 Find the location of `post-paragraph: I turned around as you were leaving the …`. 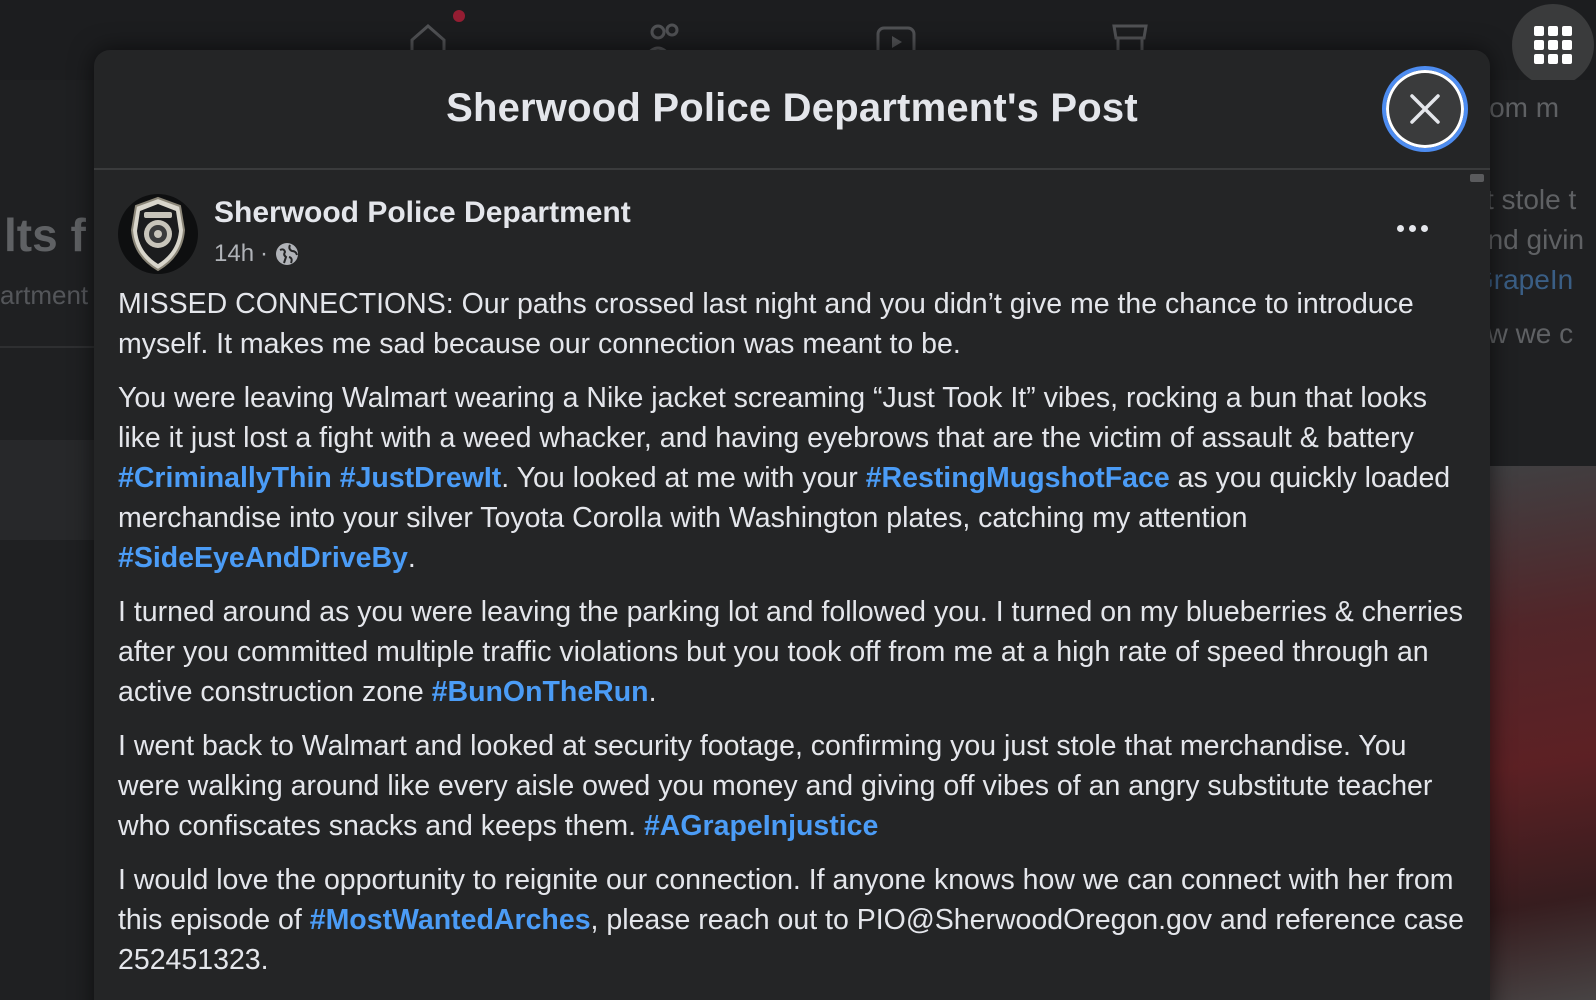

post-paragraph: I turned around as you were leaving the … is located at coordinates (793, 652).